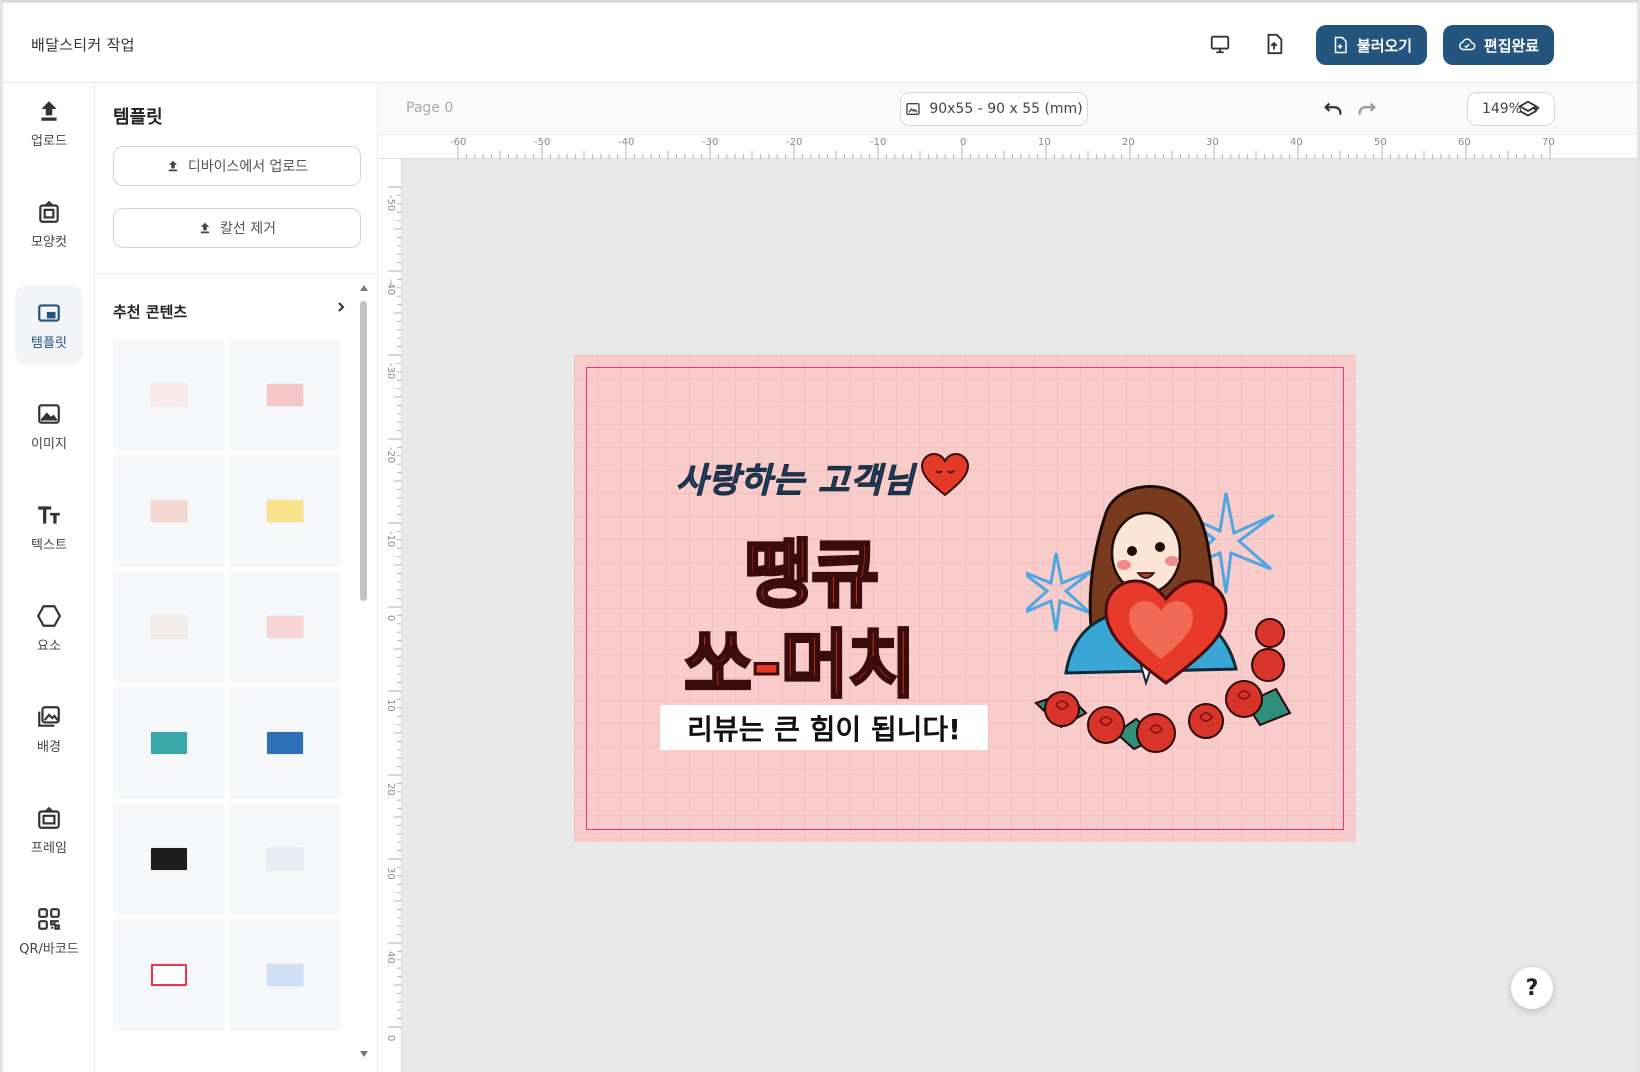  Describe the element at coordinates (49, 123) in the screenshot. I see `rail-item-upload: 업로드` at that location.